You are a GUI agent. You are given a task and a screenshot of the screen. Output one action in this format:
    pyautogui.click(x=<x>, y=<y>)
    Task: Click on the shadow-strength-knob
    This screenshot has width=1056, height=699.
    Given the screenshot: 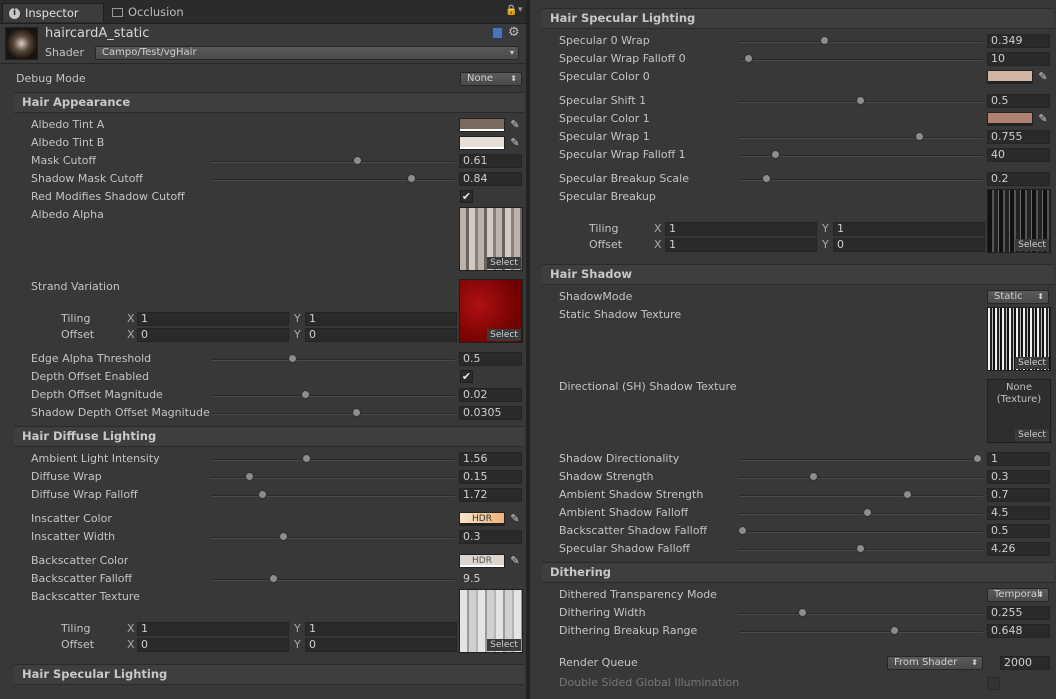 What is the action you would take?
    pyautogui.click(x=813, y=476)
    